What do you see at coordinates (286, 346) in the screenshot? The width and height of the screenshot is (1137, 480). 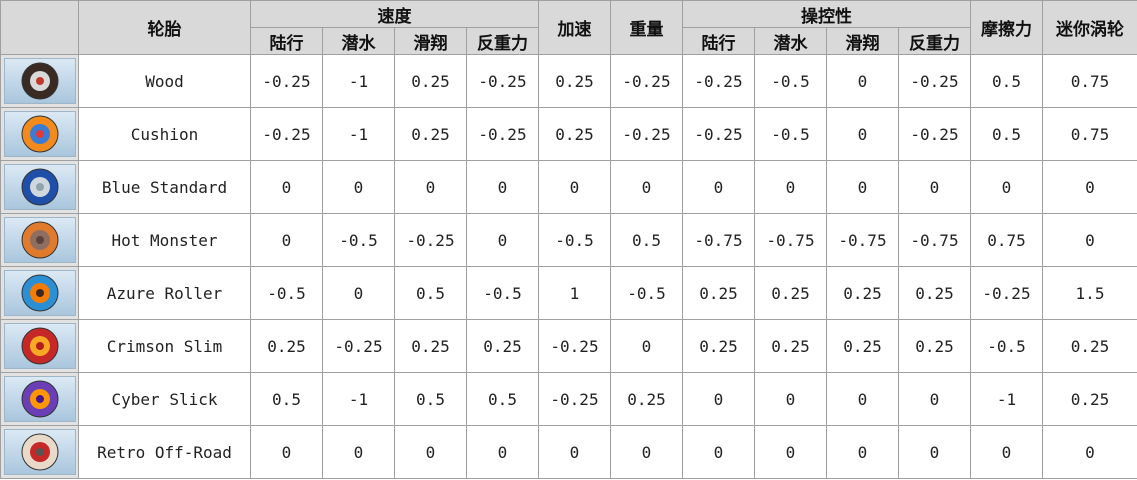 I see `stat-speed-ground: 0.25` at bounding box center [286, 346].